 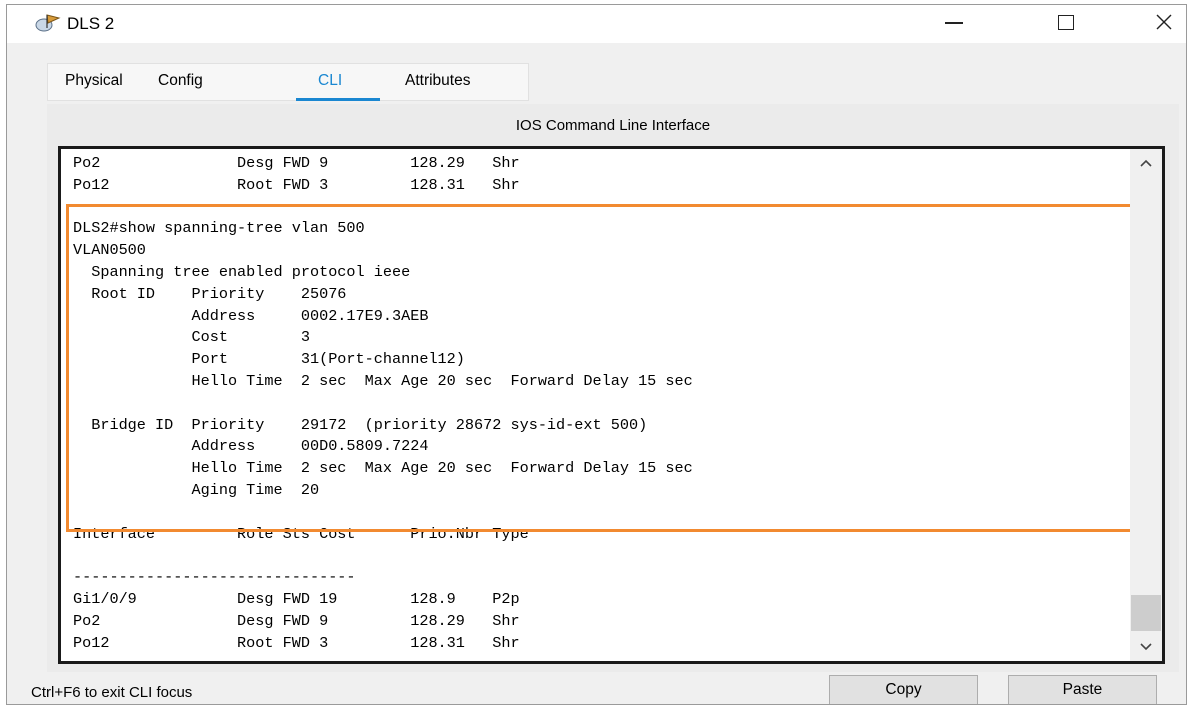 What do you see at coordinates (437, 81) in the screenshot?
I see `tab-attributes: Attributes` at bounding box center [437, 81].